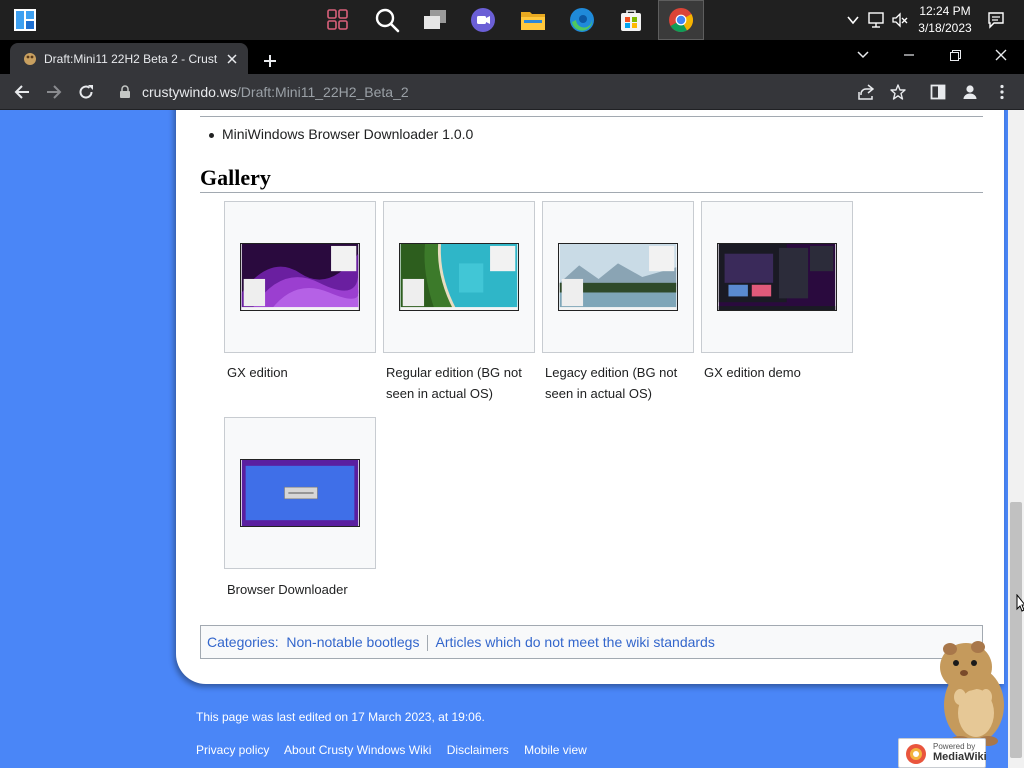  I want to click on chrome-icon, so click(681, 20).